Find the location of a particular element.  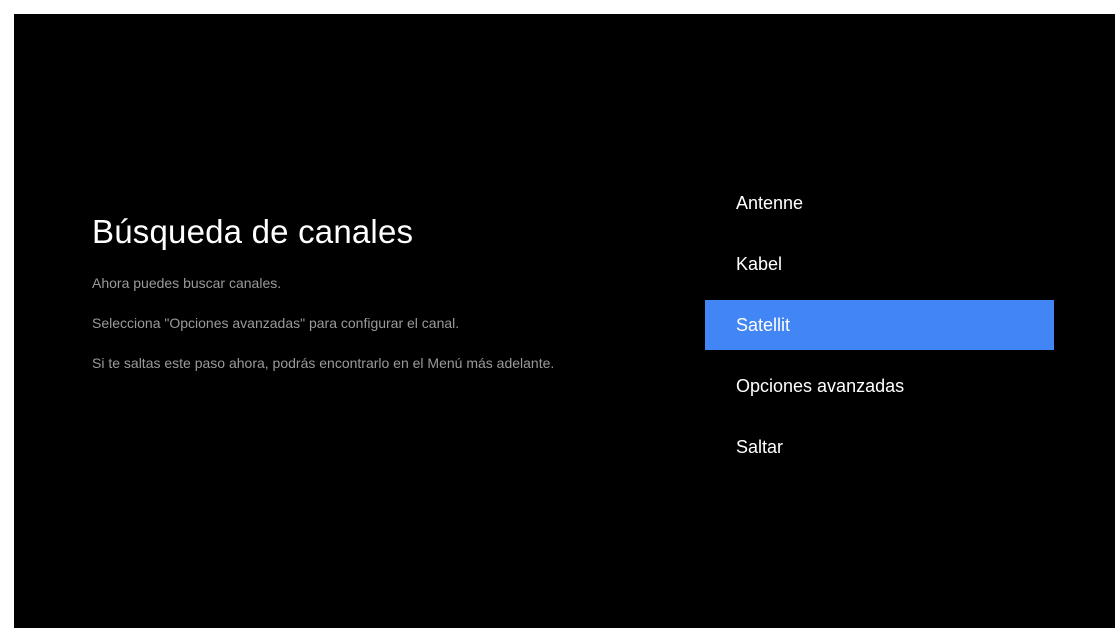

menu-item-saltar: Saltar is located at coordinates (879, 447).